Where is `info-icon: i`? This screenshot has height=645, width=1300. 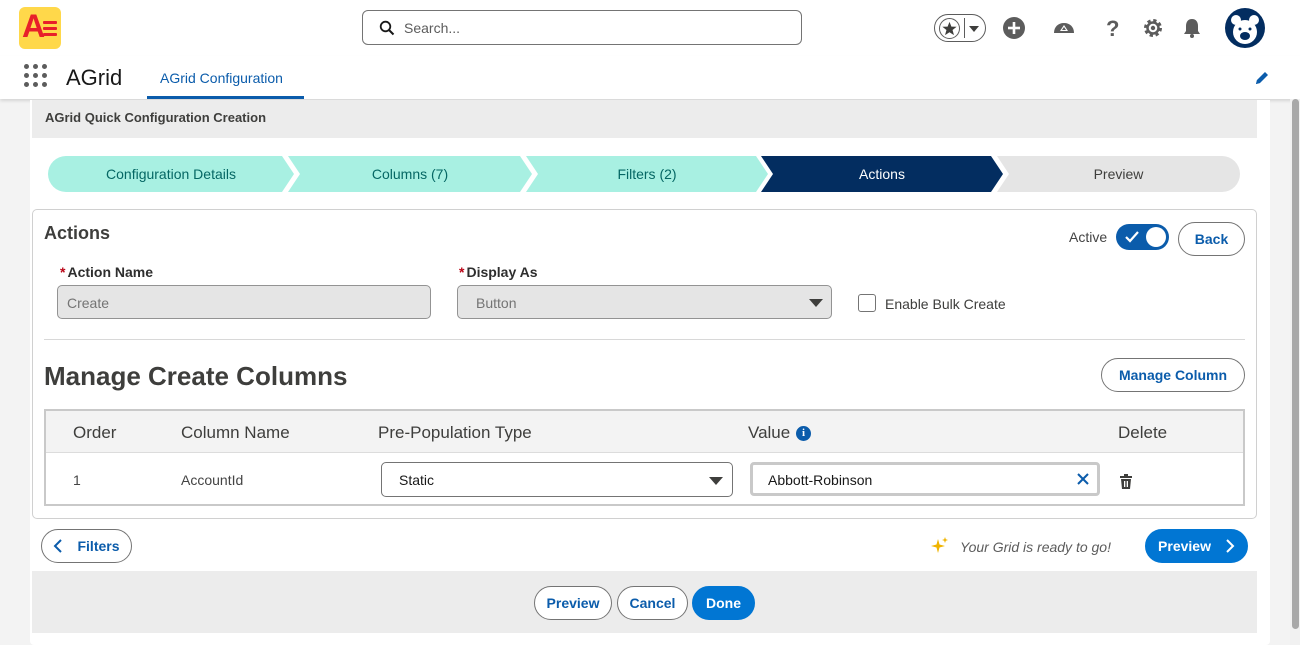
info-icon: i is located at coordinates (803, 433).